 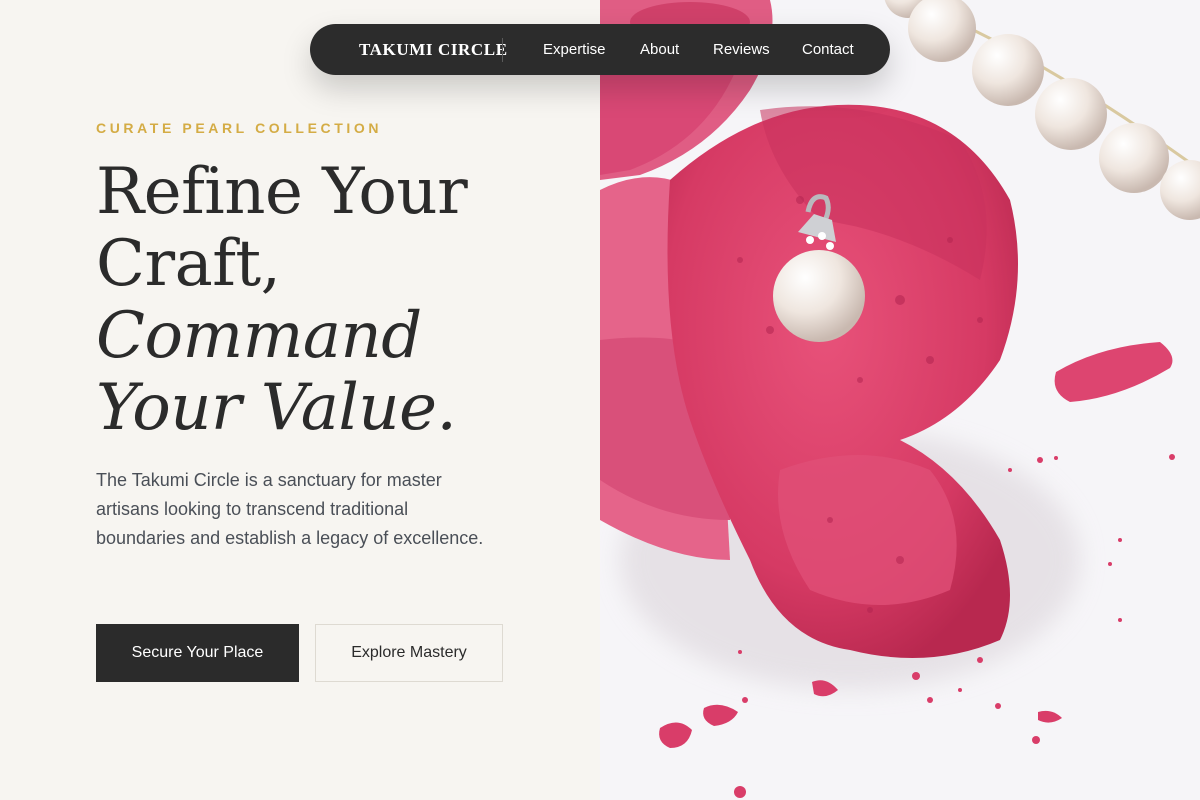 I want to click on nav-link-contact: Contact, so click(x=828, y=49).